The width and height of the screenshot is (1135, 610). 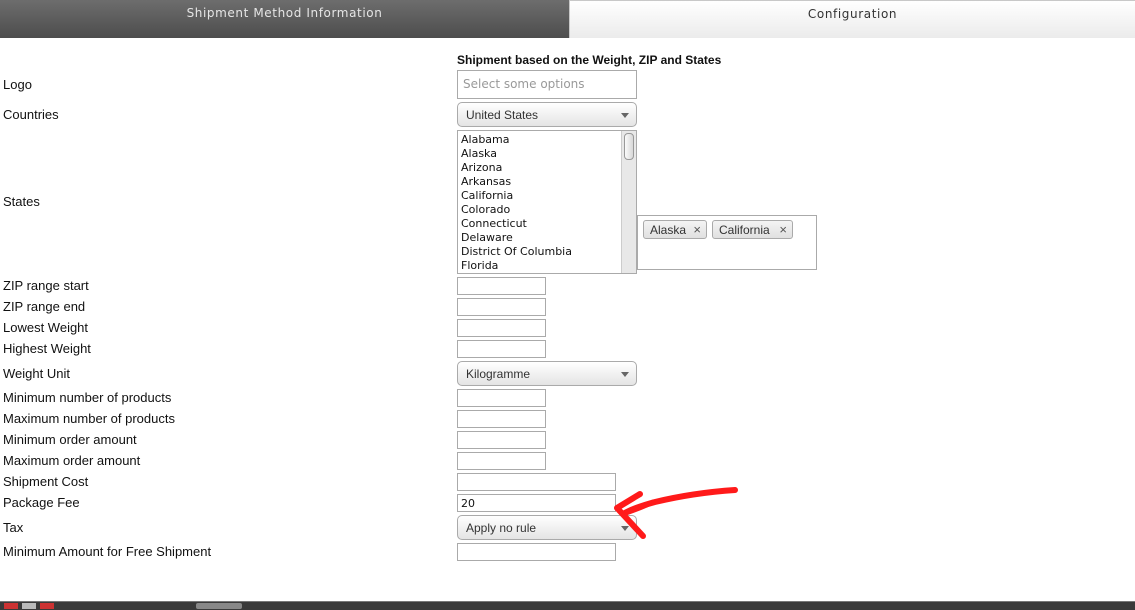 I want to click on shipment-cost-input, so click(x=536, y=482).